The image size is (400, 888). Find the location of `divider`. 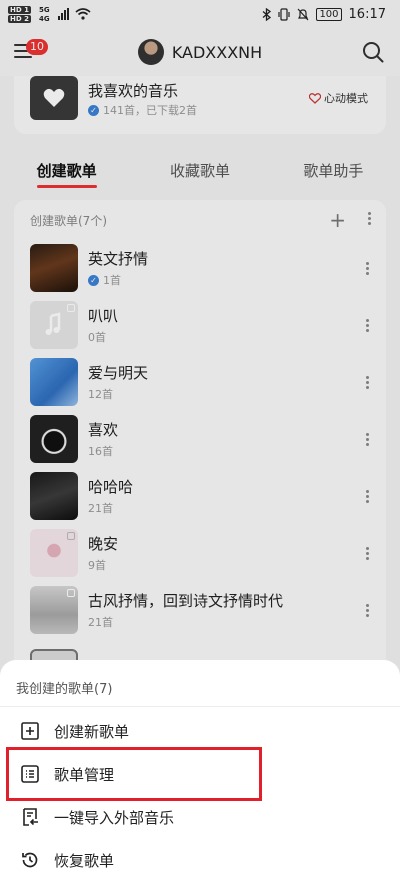

divider is located at coordinates (200, 706).